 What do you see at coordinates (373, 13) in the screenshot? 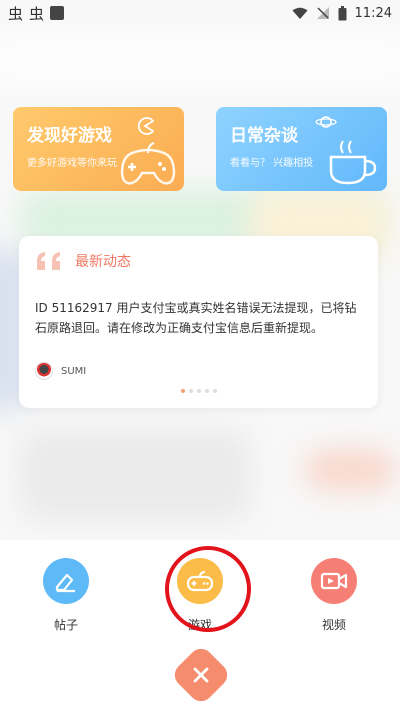
I see `status-time: 11:24` at bounding box center [373, 13].